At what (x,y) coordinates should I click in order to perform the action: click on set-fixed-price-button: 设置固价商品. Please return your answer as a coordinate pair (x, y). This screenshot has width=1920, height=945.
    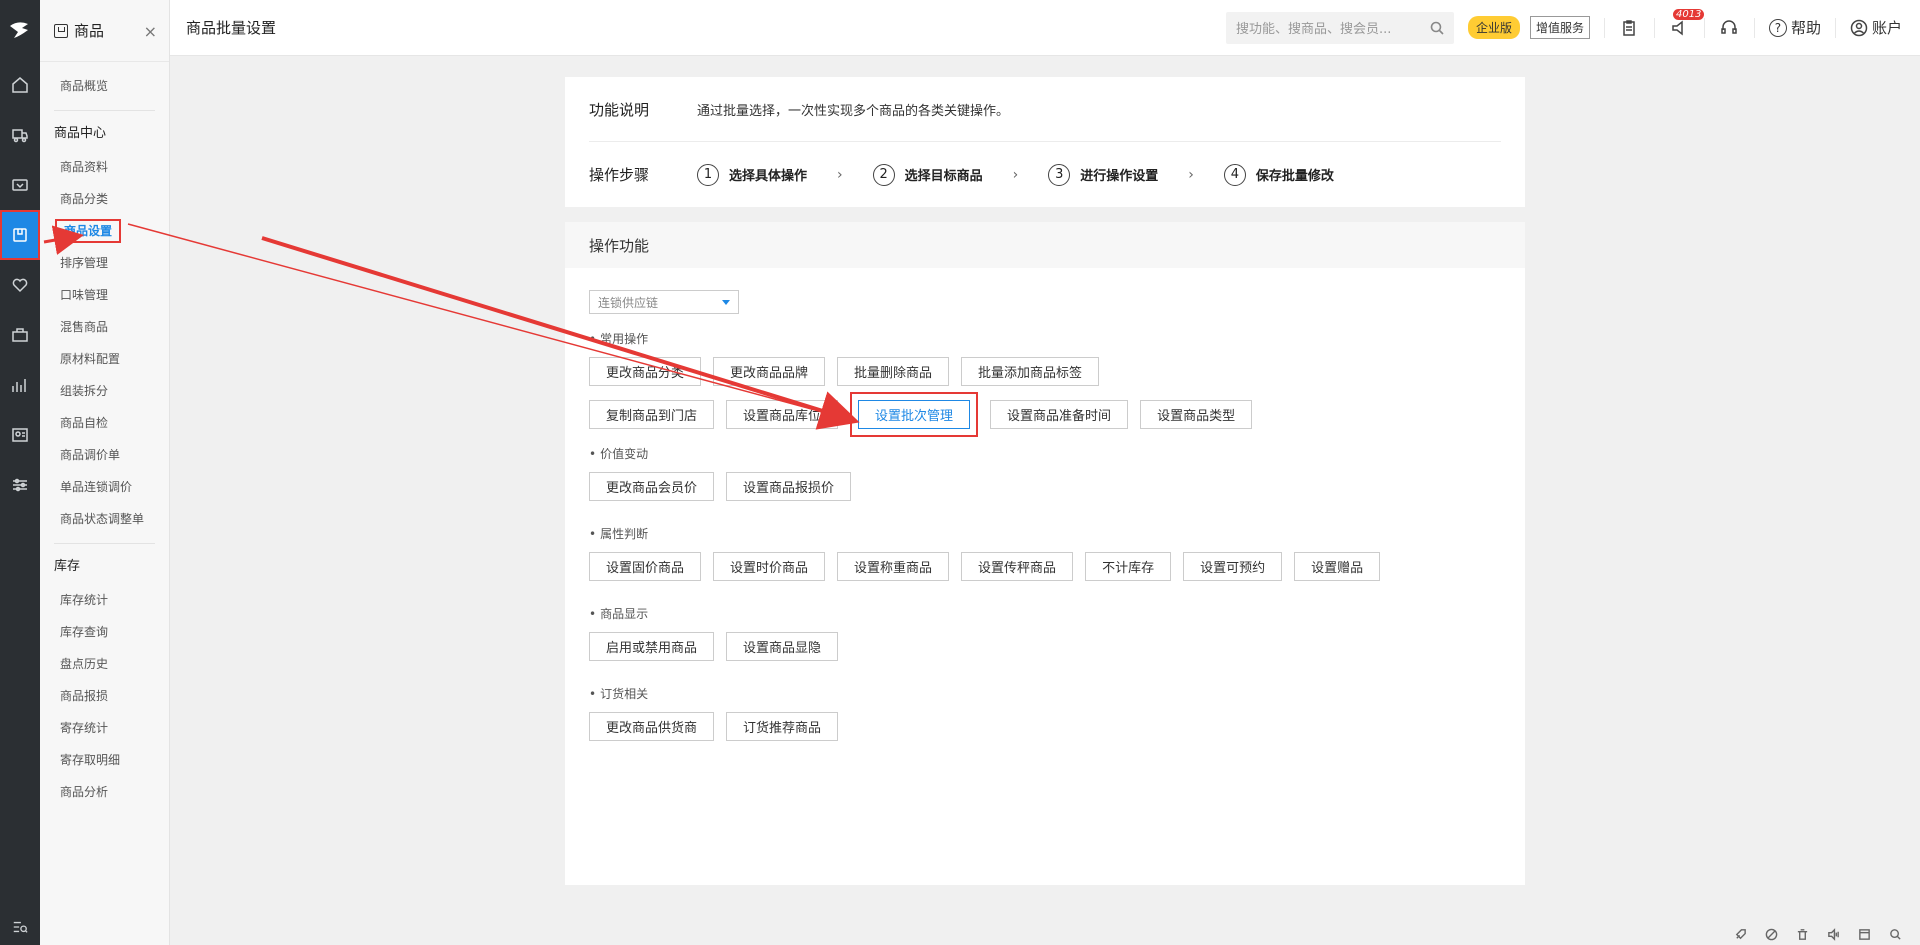
    Looking at the image, I should click on (645, 566).